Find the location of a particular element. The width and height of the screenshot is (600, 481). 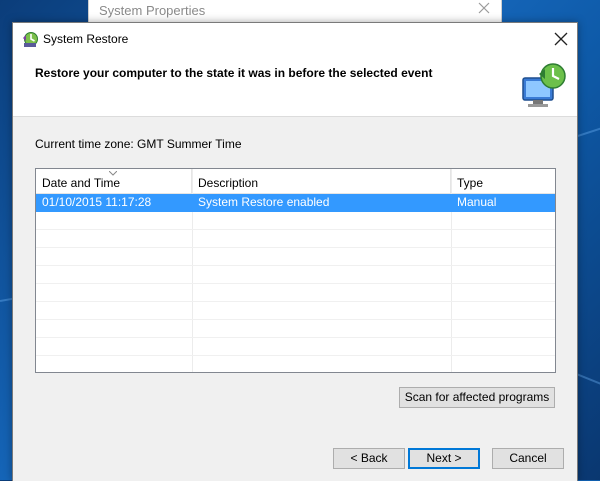

column-label: Date and Time is located at coordinates (81, 183).